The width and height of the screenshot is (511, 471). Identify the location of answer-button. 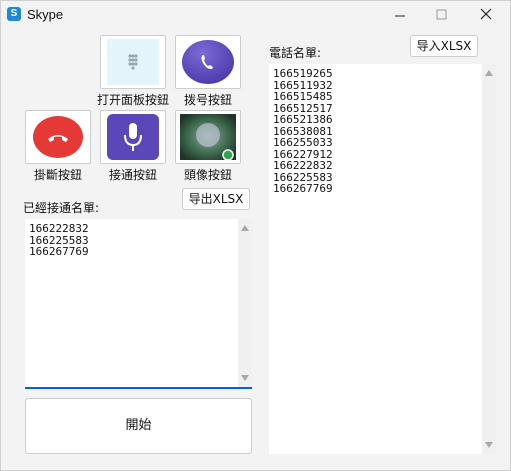
(133, 137).